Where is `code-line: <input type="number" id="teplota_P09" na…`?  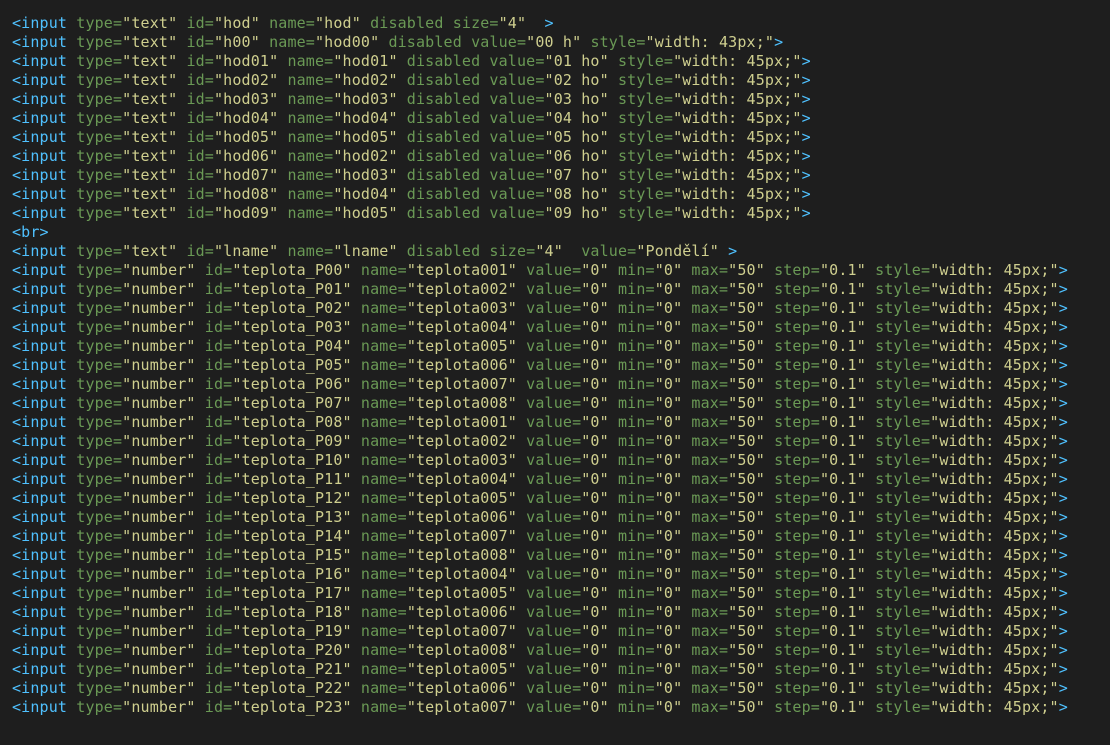 code-line: <input type="number" id="teplota_P09" na… is located at coordinates (555, 441).